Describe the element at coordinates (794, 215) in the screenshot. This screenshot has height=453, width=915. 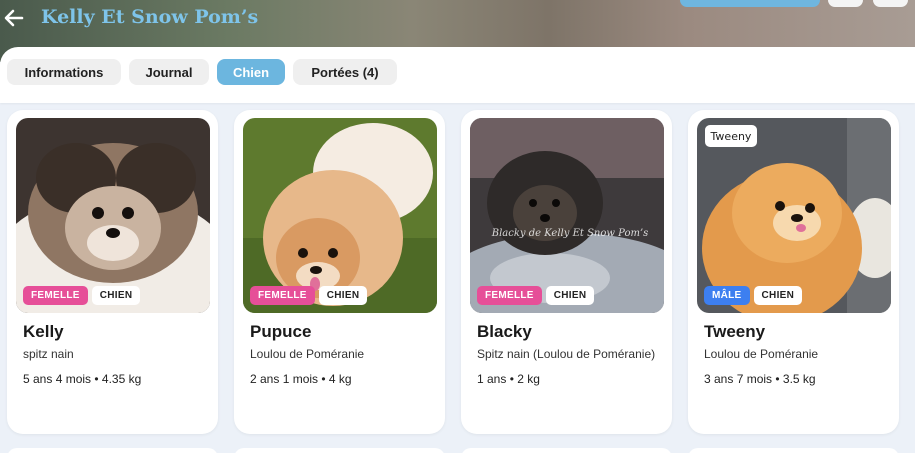
I see `dog-photo: Tweeny MÂLE CHIEN` at that location.